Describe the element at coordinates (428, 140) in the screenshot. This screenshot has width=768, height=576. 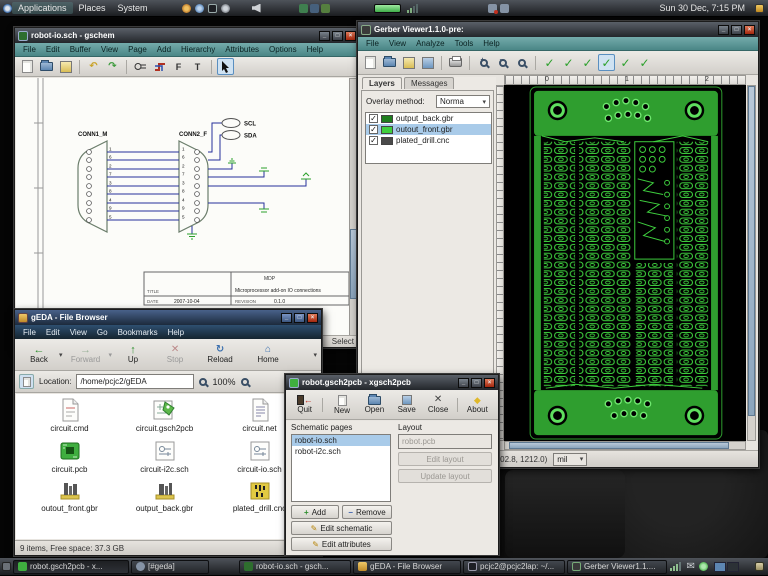
I see `layer-row-plated-drill: ✓ plated_drill.cnc` at that location.